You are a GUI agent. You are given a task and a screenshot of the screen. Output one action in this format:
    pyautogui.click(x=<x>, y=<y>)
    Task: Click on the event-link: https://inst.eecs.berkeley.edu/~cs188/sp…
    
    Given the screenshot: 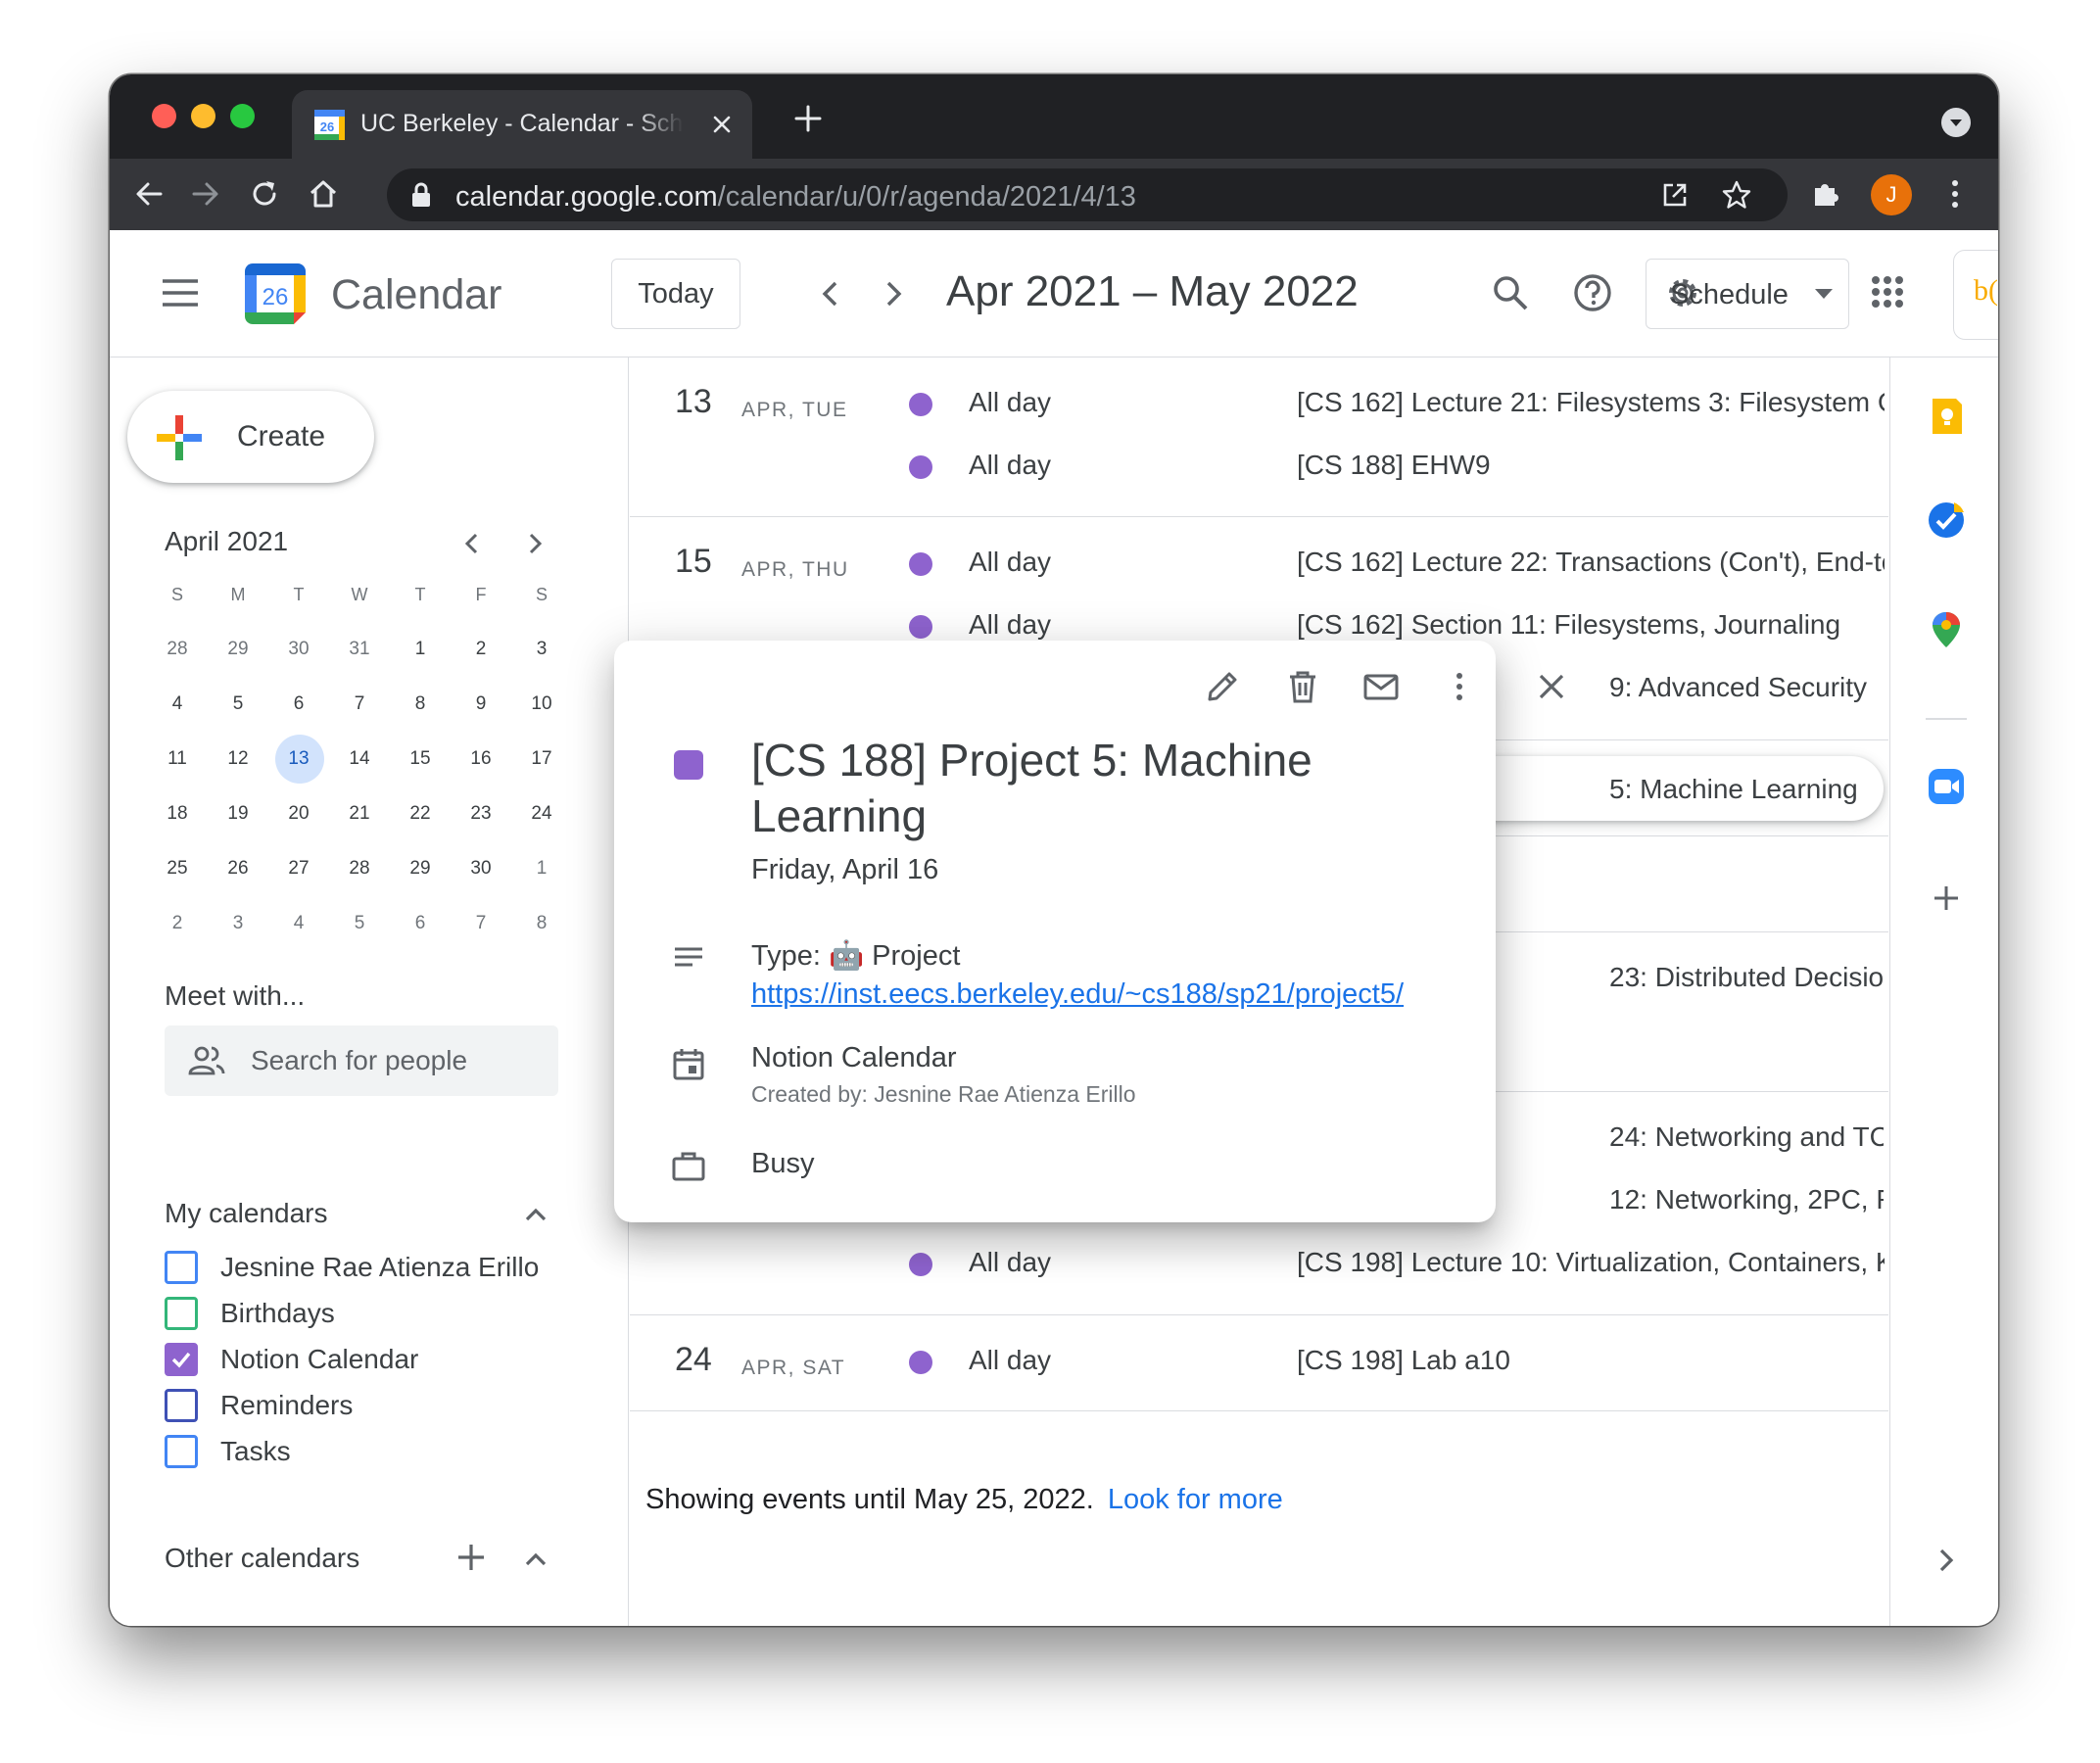 What is the action you would take?
    pyautogui.click(x=1077, y=994)
    